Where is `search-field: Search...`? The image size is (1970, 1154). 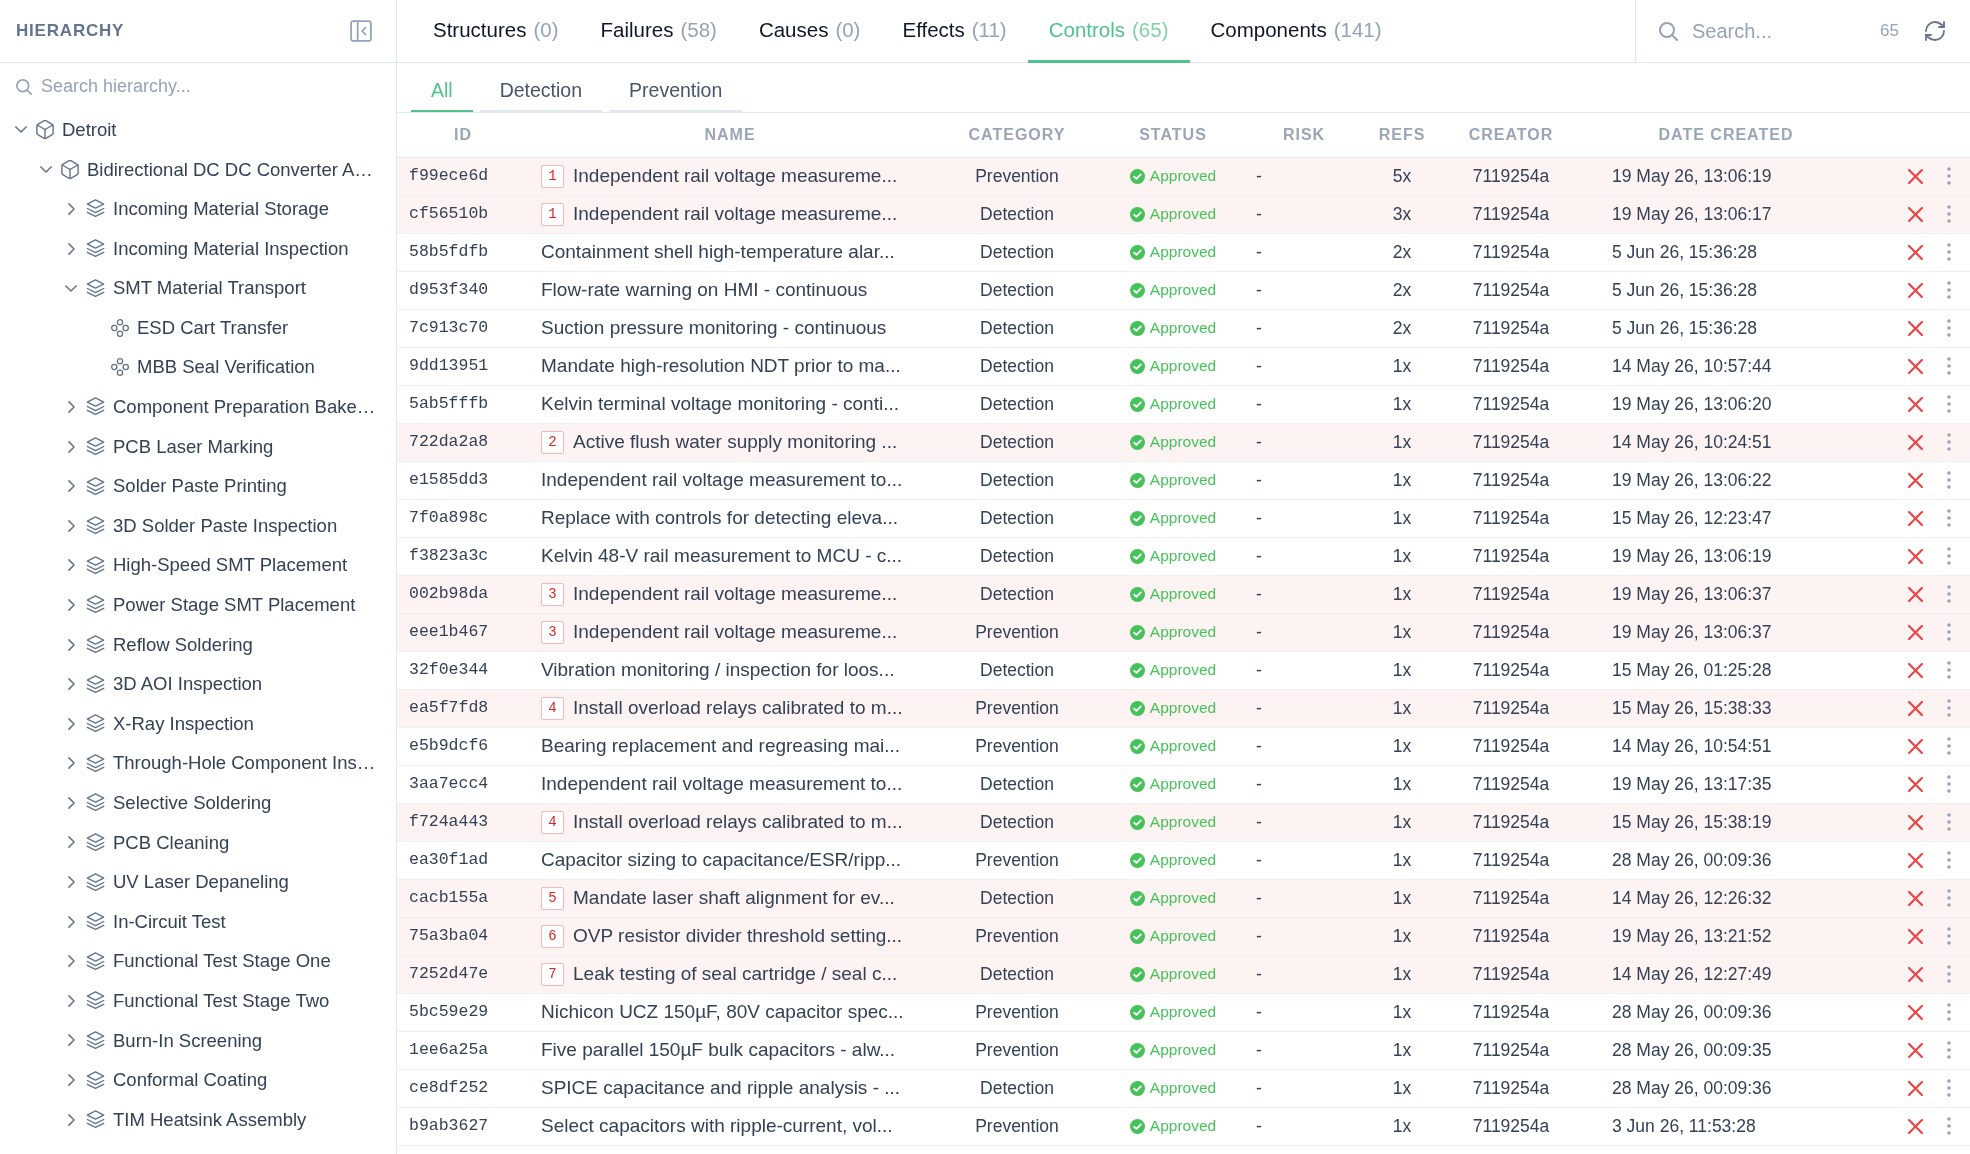
search-field: Search... is located at coordinates (1779, 31).